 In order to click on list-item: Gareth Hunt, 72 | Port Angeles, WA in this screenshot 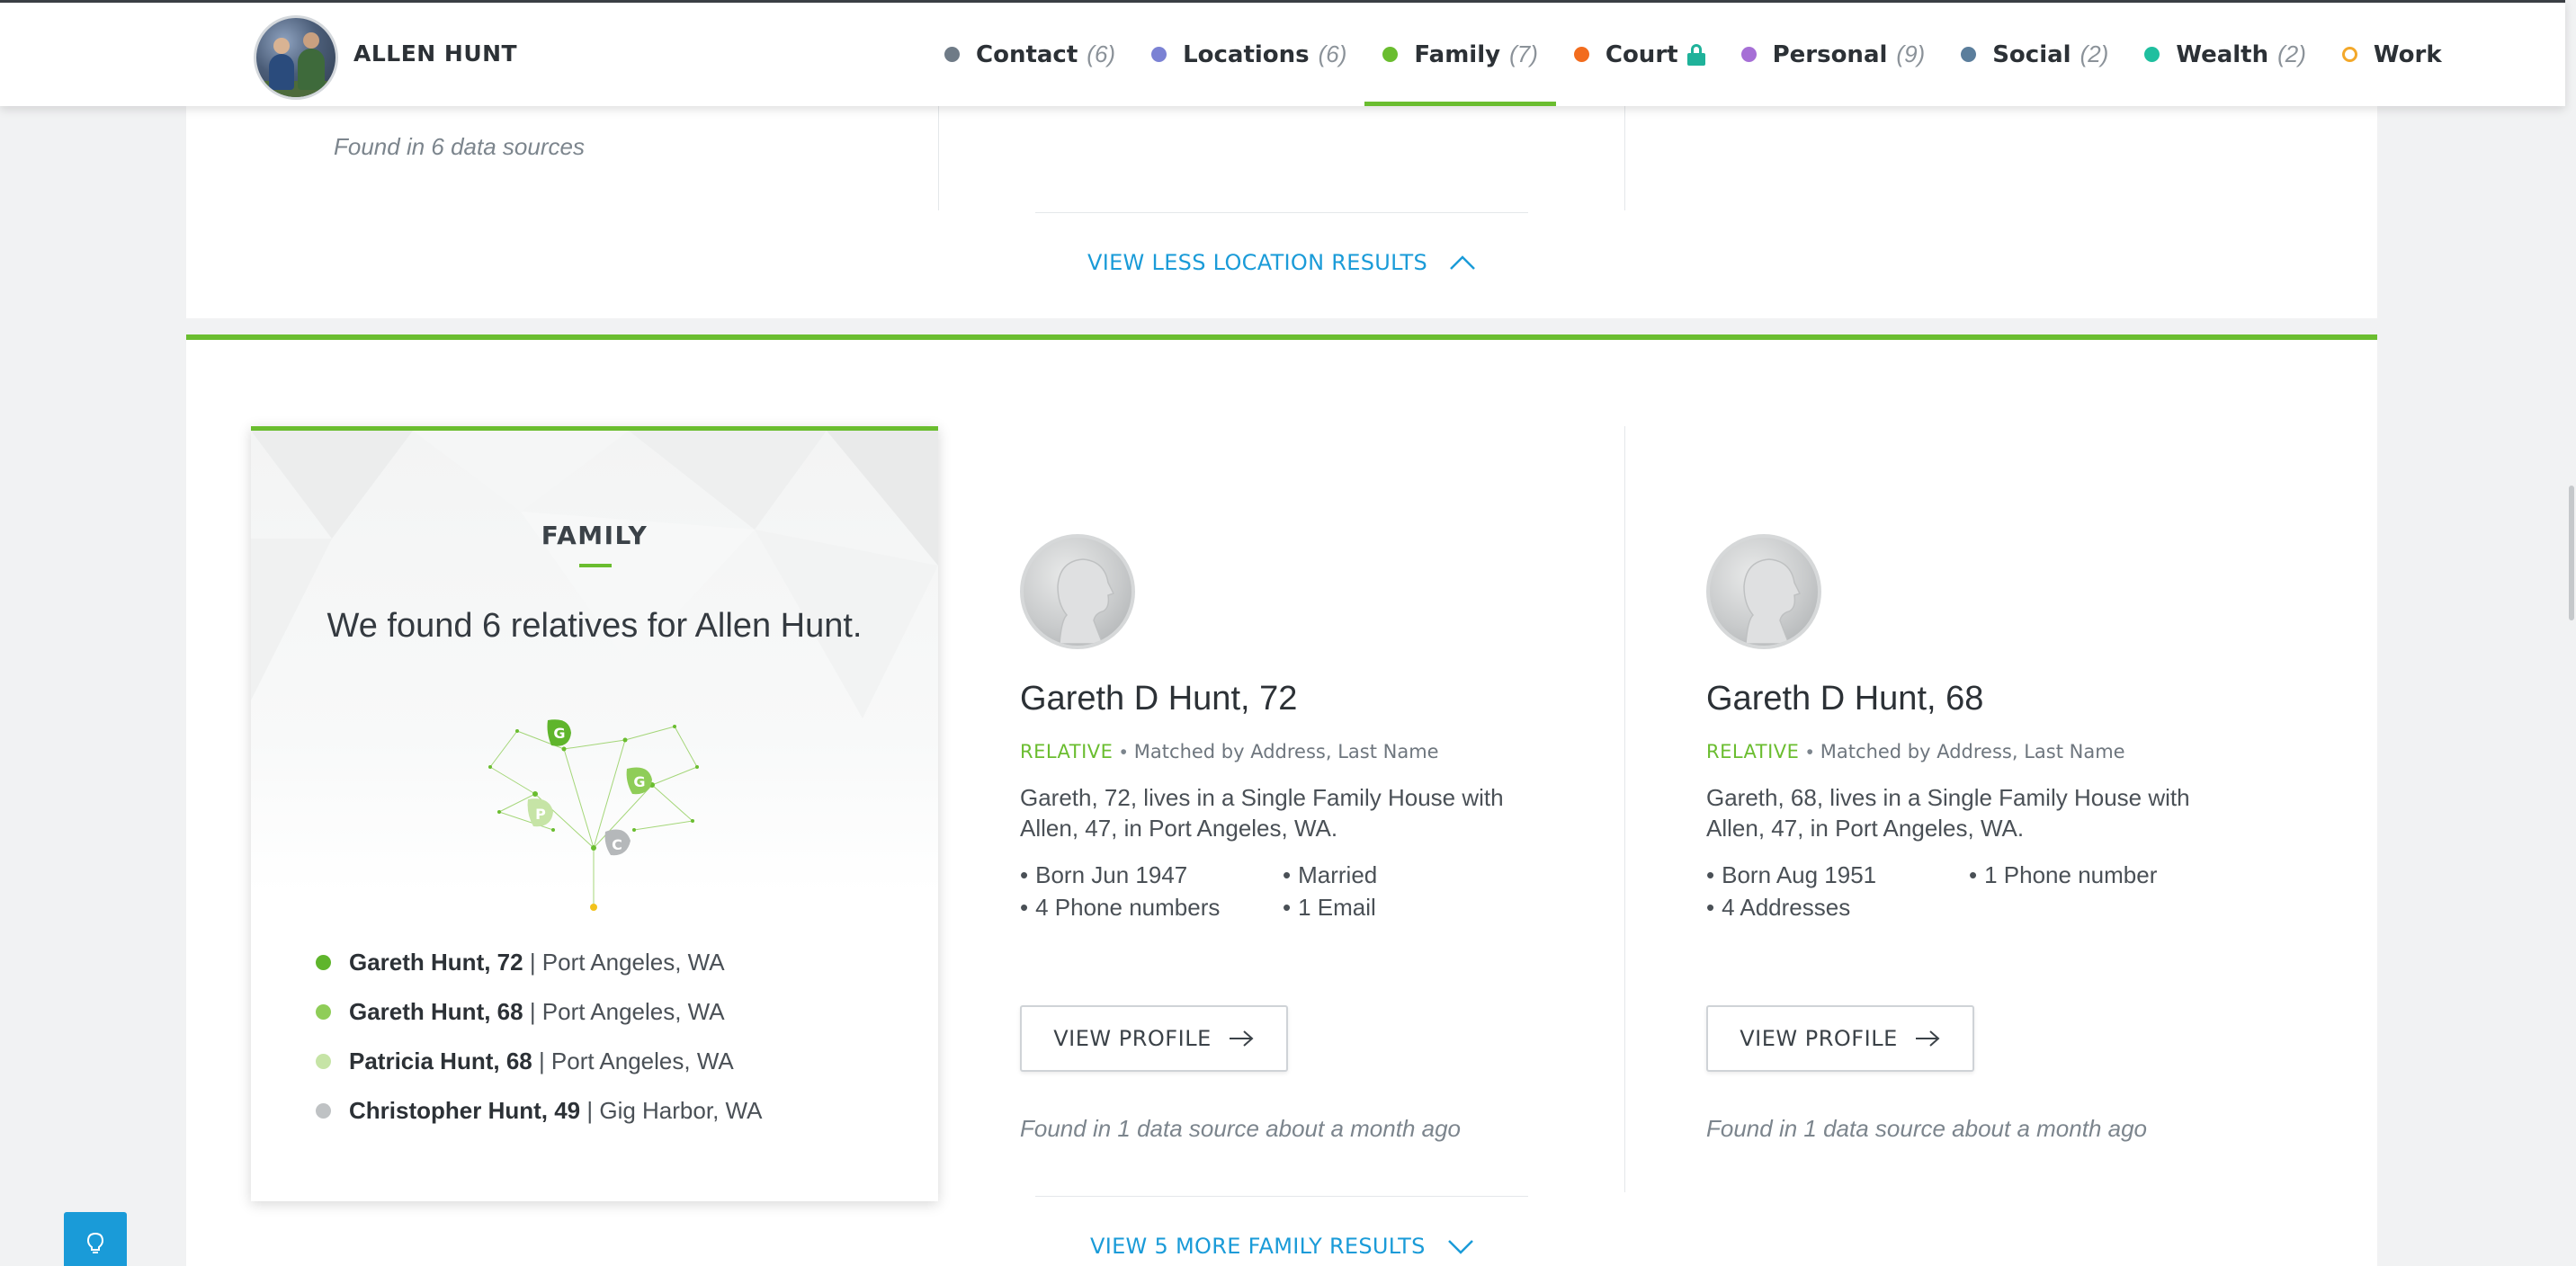, I will do `click(539, 962)`.